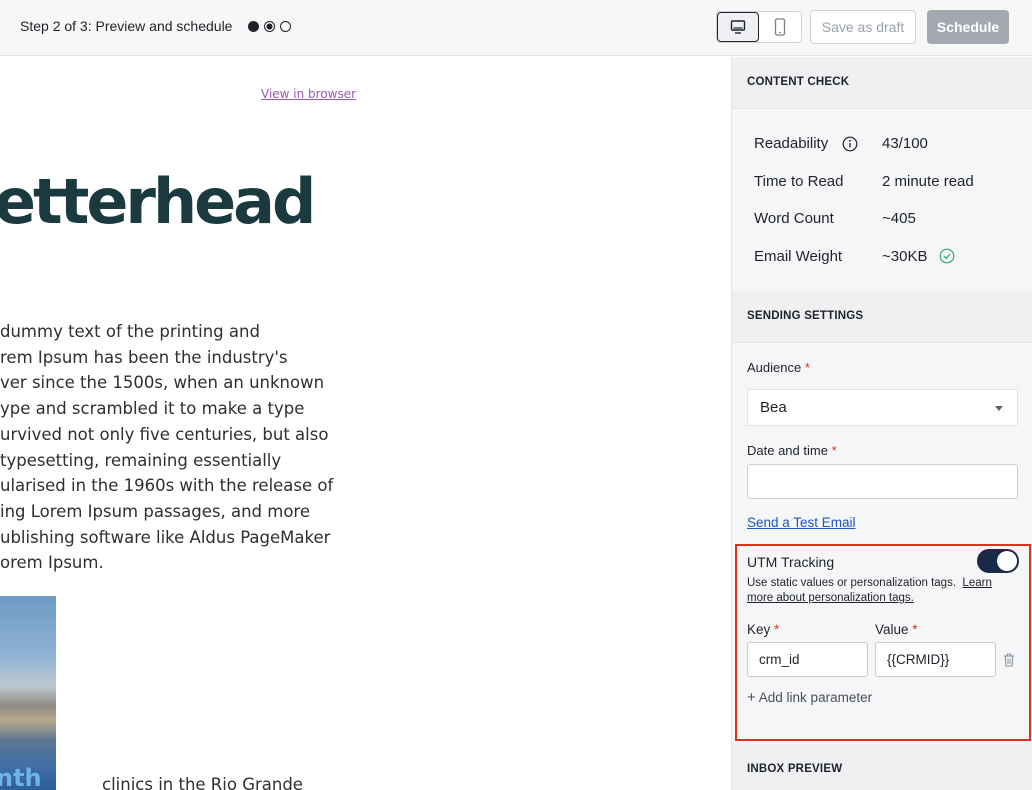 The width and height of the screenshot is (1032, 790). Describe the element at coordinates (28, 693) in the screenshot. I see `building-photo: nth` at that location.